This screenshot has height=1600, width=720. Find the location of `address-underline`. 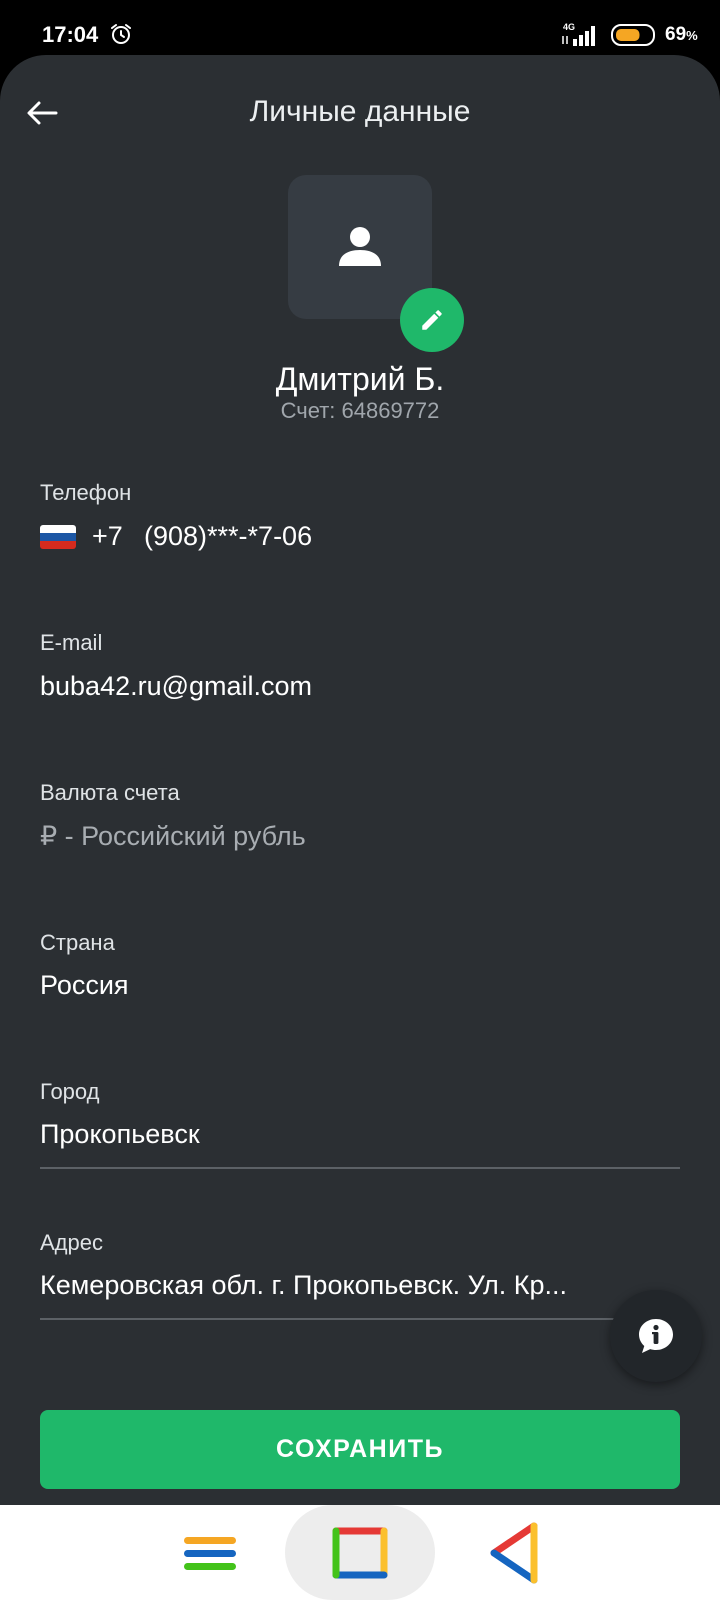

address-underline is located at coordinates (360, 1319).